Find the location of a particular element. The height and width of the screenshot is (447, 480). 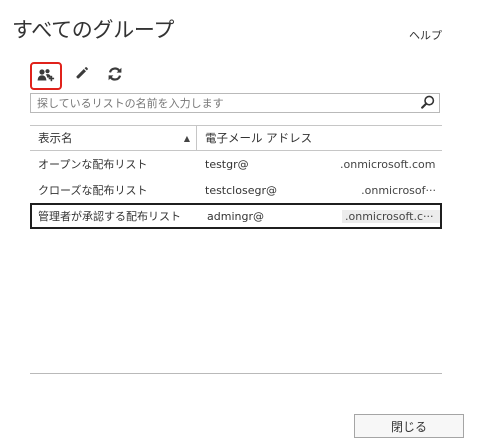

page-title: すべてのグループ is located at coordinates (93, 30).